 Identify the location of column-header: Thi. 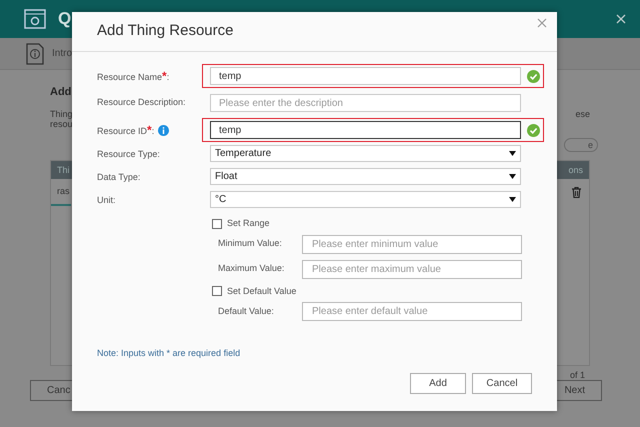
(63, 170).